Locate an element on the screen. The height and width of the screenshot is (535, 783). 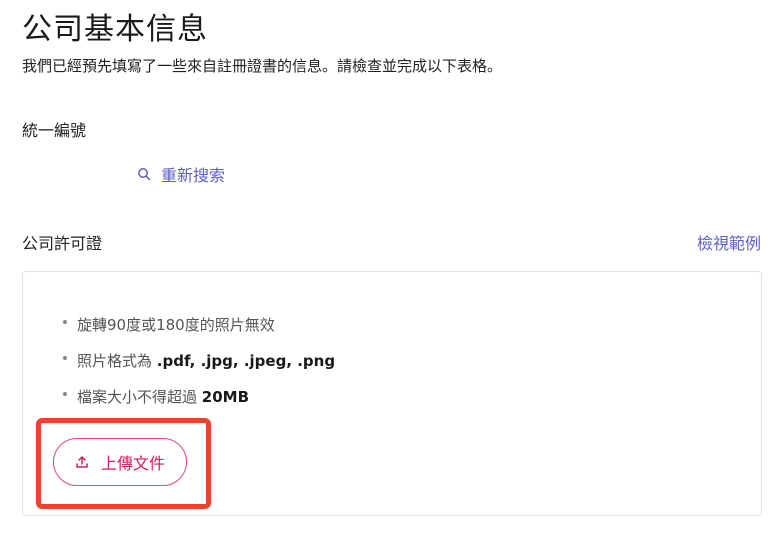
research-button: 重新搜索 is located at coordinates (181, 174).